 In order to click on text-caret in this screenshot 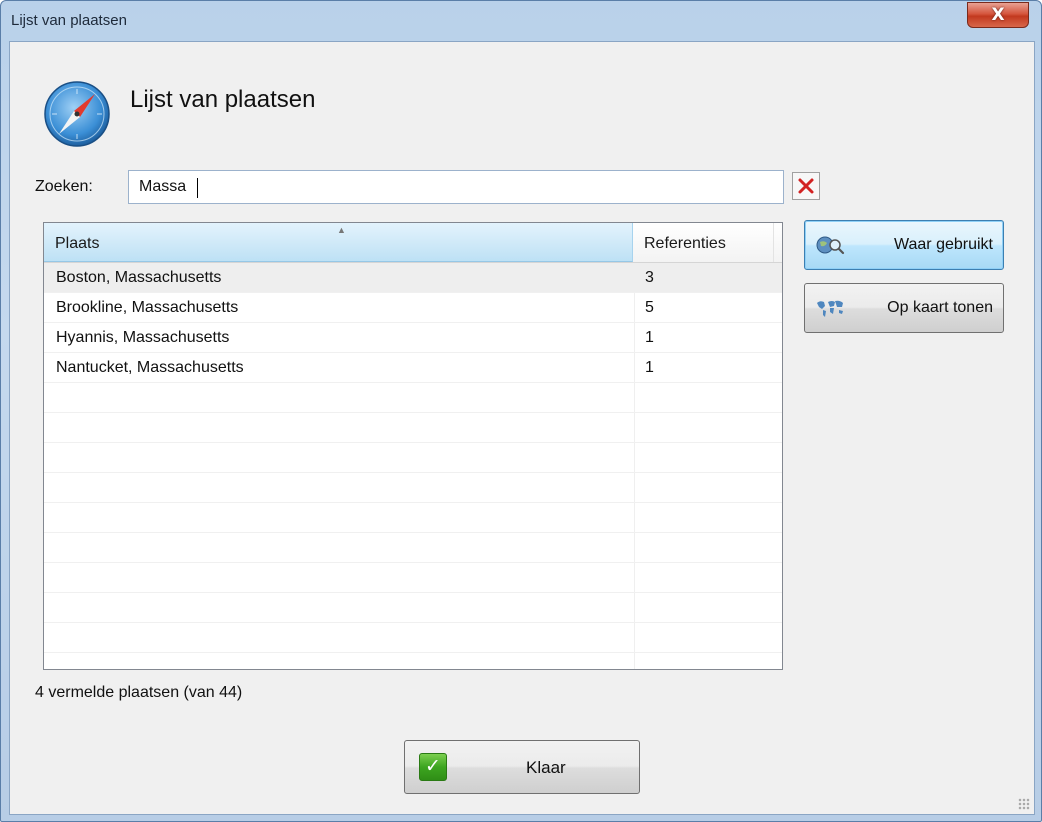, I will do `click(197, 188)`.